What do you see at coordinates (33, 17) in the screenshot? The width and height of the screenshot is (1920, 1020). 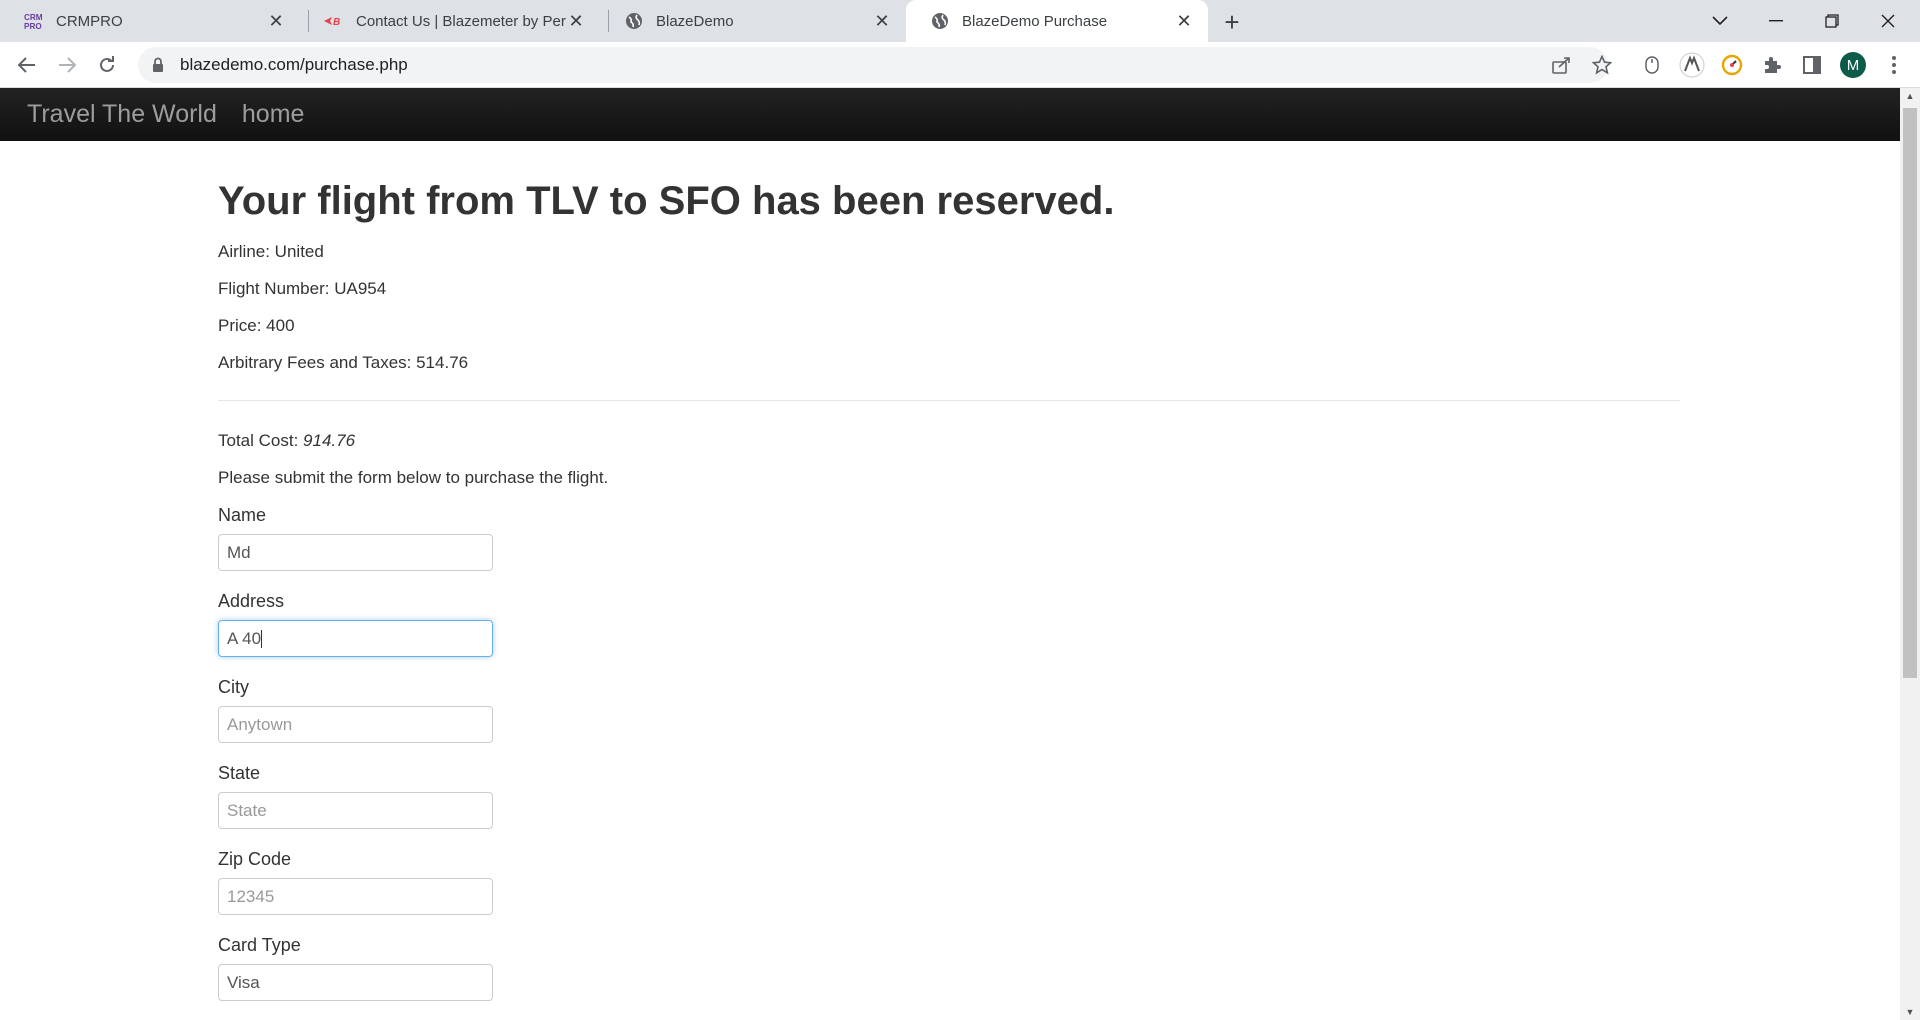 I see `svg-text: CRM` at bounding box center [33, 17].